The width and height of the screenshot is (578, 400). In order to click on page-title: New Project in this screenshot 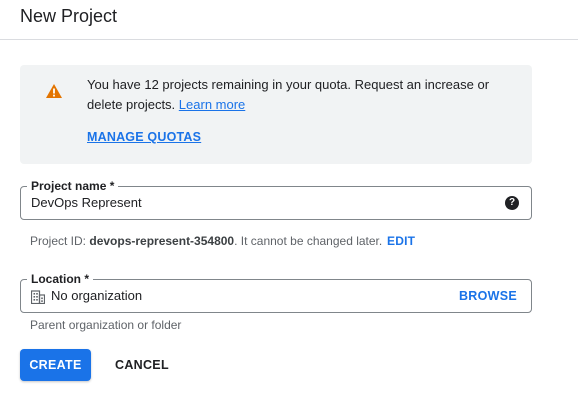, I will do `click(69, 16)`.